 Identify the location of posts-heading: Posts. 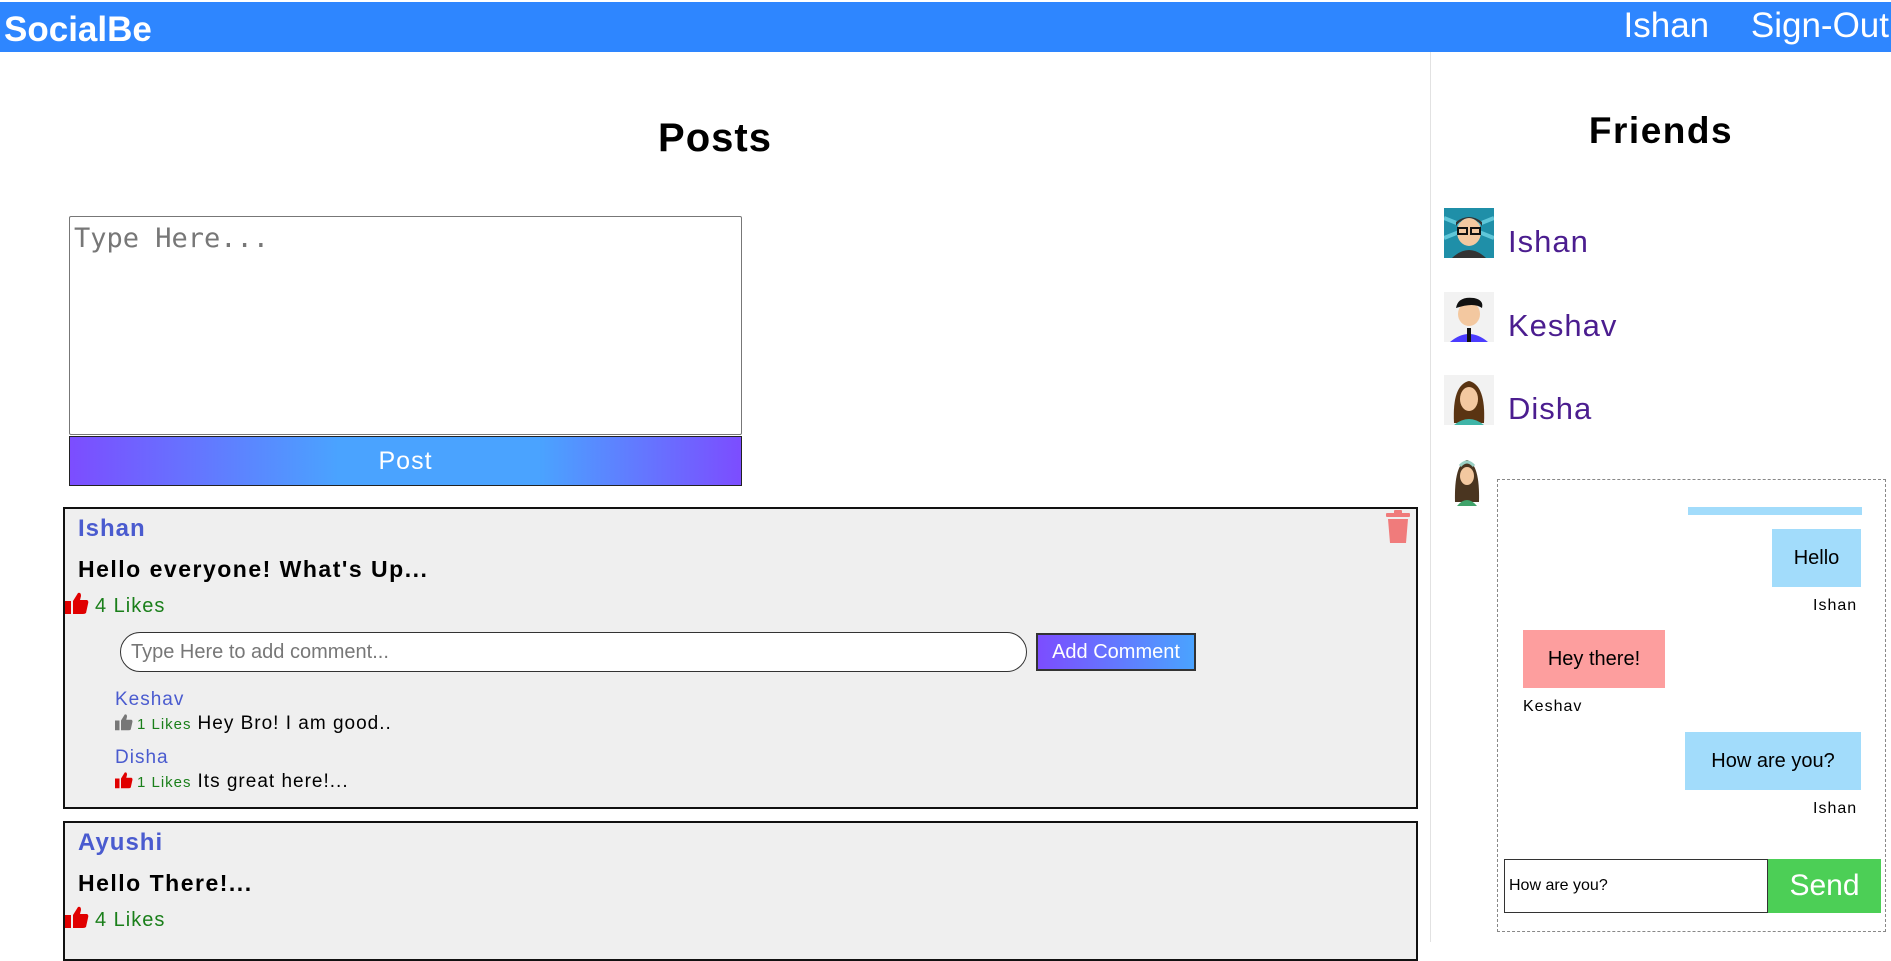
(715, 138).